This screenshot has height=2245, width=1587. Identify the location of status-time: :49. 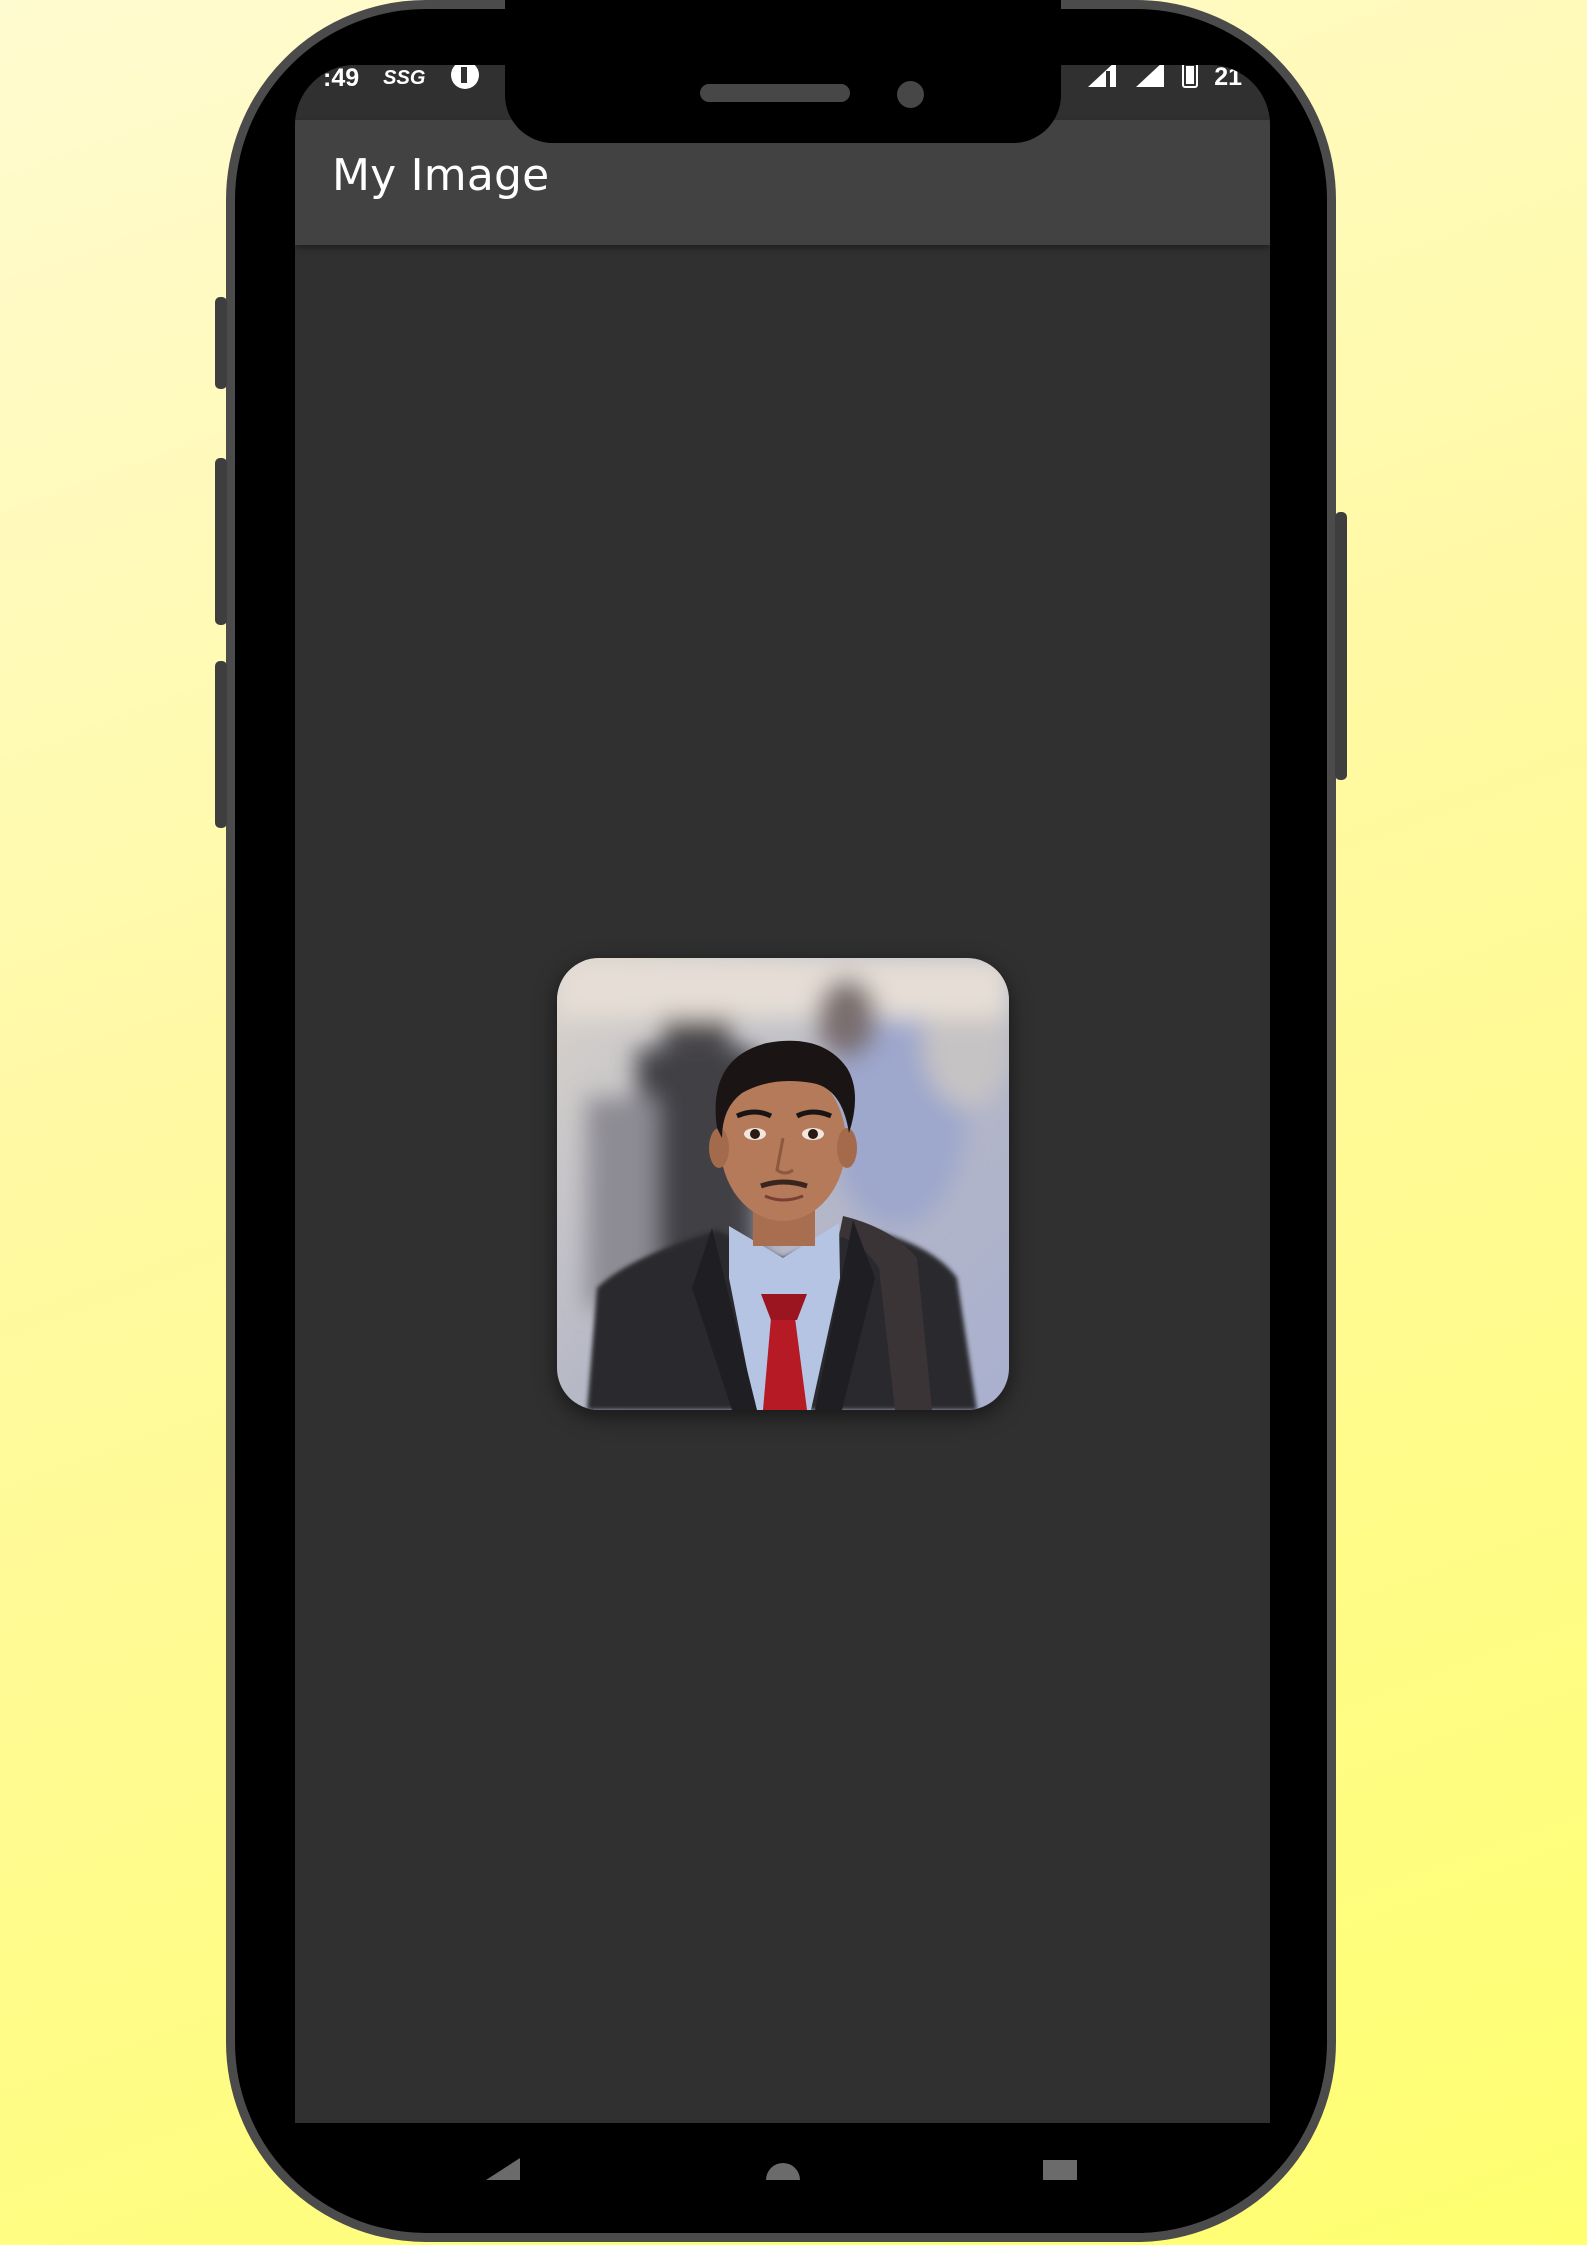
(341, 78).